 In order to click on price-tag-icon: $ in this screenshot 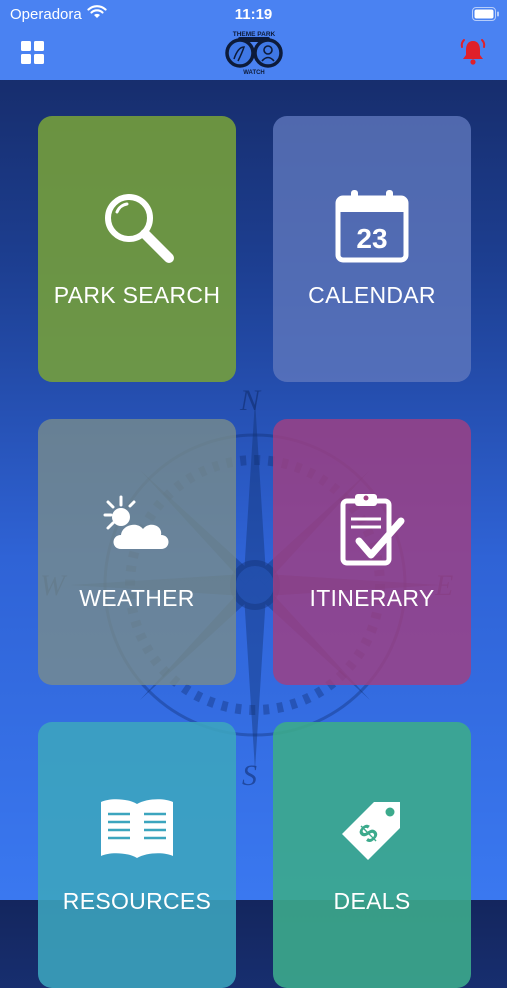, I will do `click(372, 834)`.